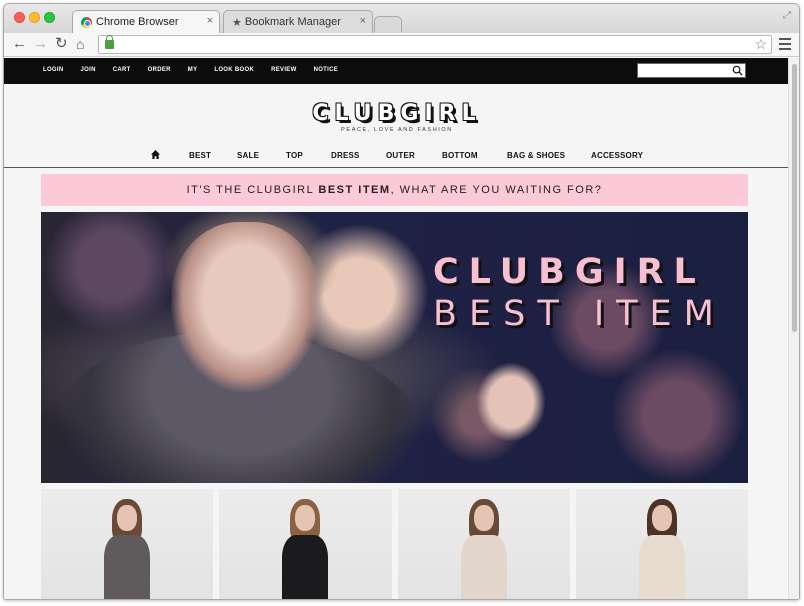  Describe the element at coordinates (88, 70) in the screenshot. I see `join-link: JOIN` at that location.